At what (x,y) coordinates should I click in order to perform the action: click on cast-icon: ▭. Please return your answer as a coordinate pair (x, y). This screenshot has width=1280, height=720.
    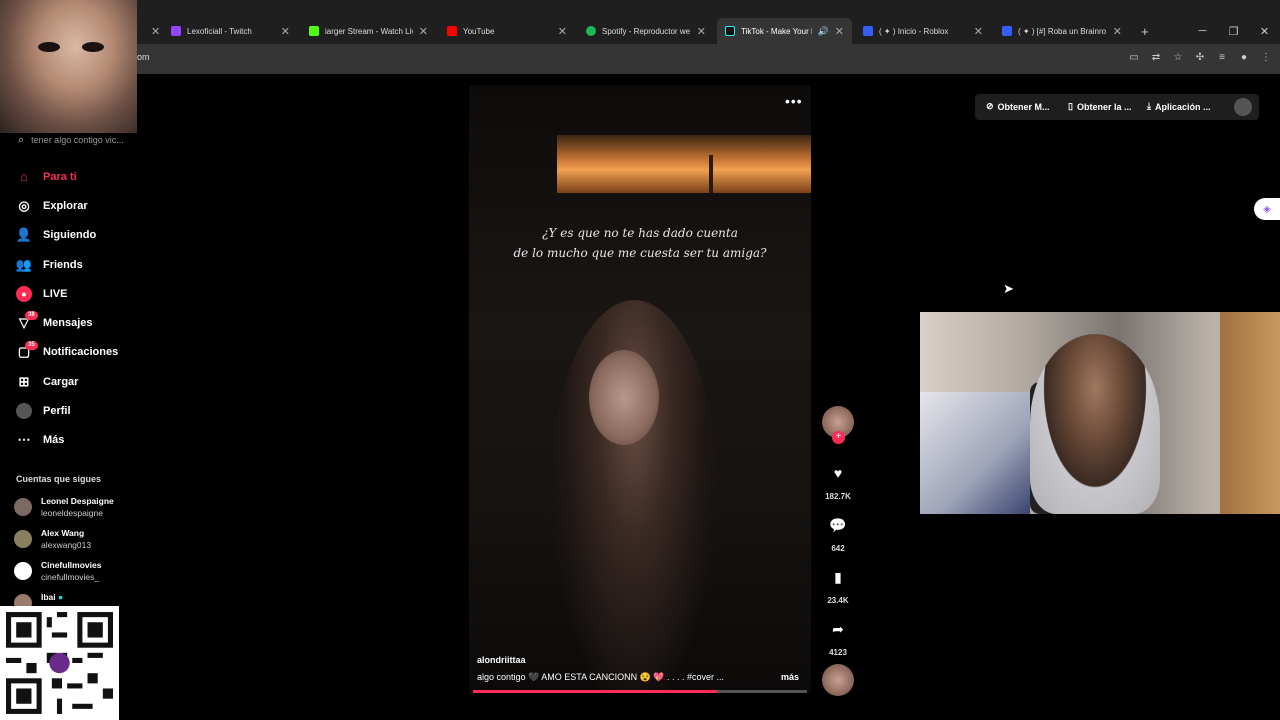
    Looking at the image, I should click on (1134, 57).